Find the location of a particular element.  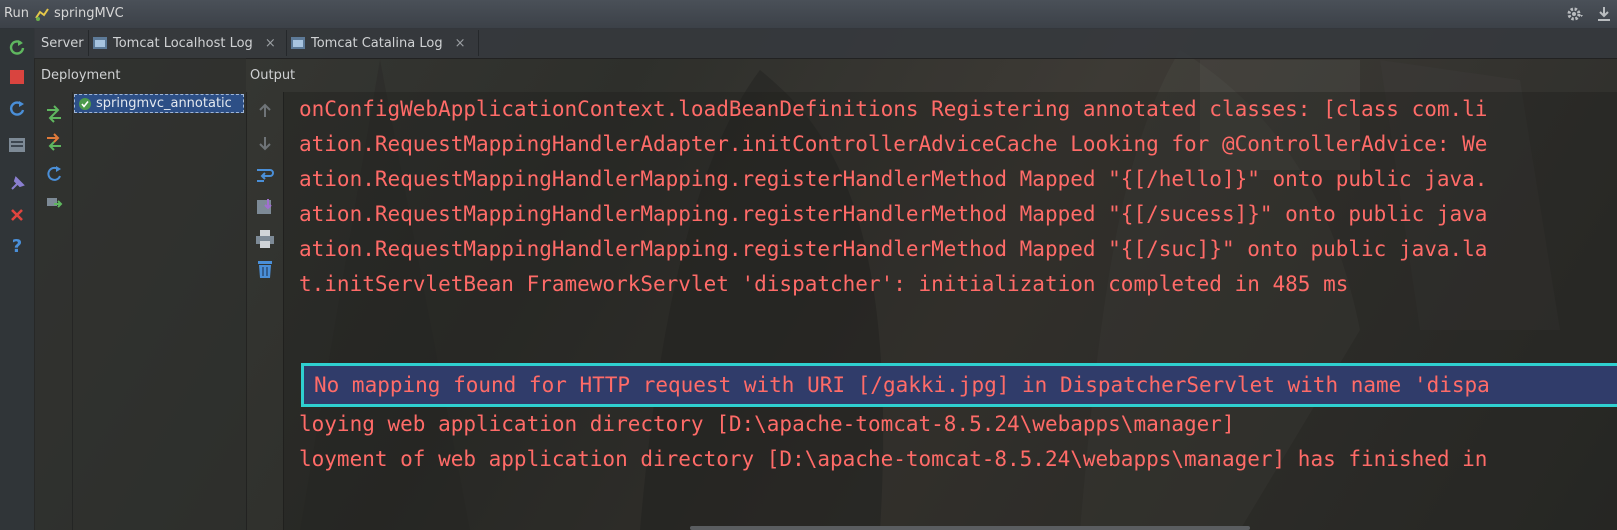

help-button: ? is located at coordinates (17, 246).